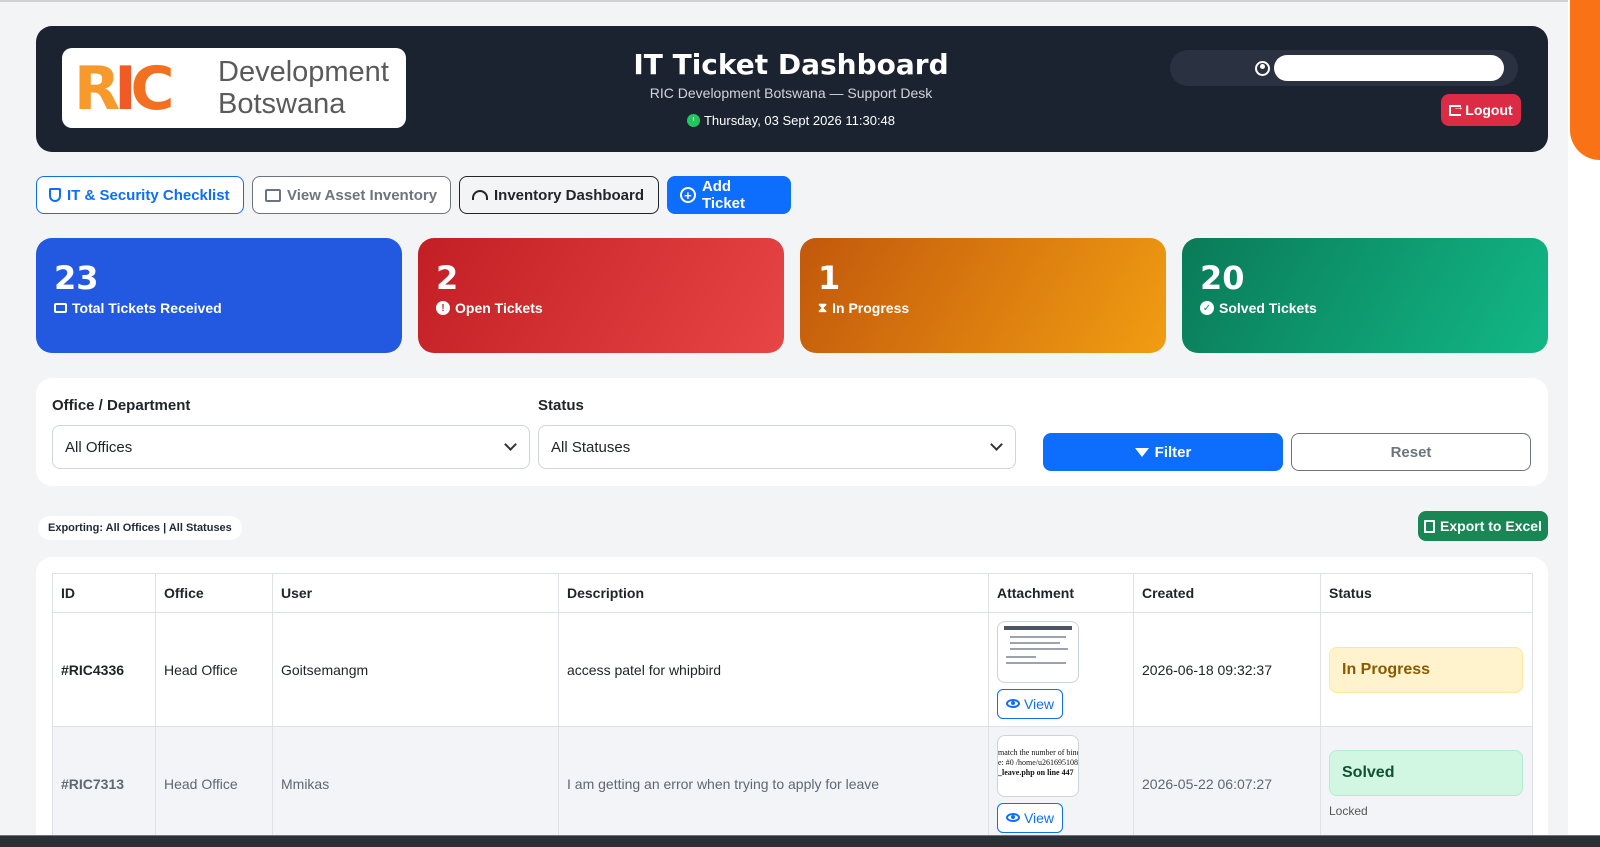 This screenshot has height=847, width=1600. What do you see at coordinates (55, 195) in the screenshot?
I see `shield-icon` at bounding box center [55, 195].